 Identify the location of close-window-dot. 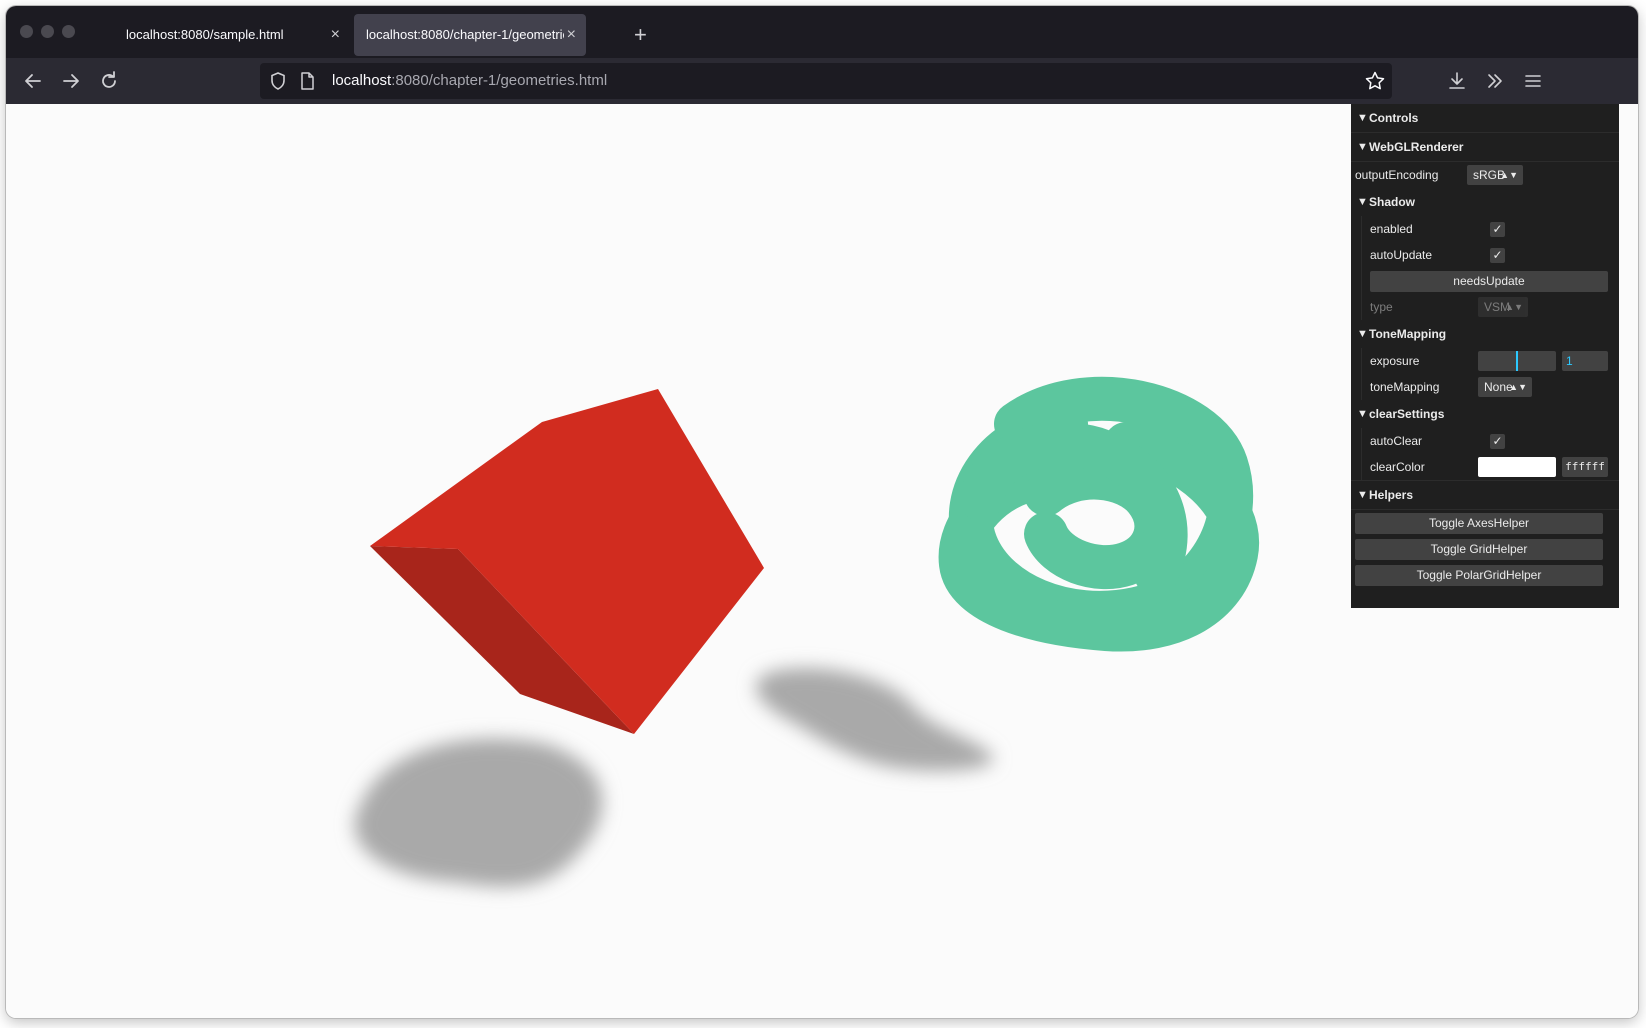
(26, 31).